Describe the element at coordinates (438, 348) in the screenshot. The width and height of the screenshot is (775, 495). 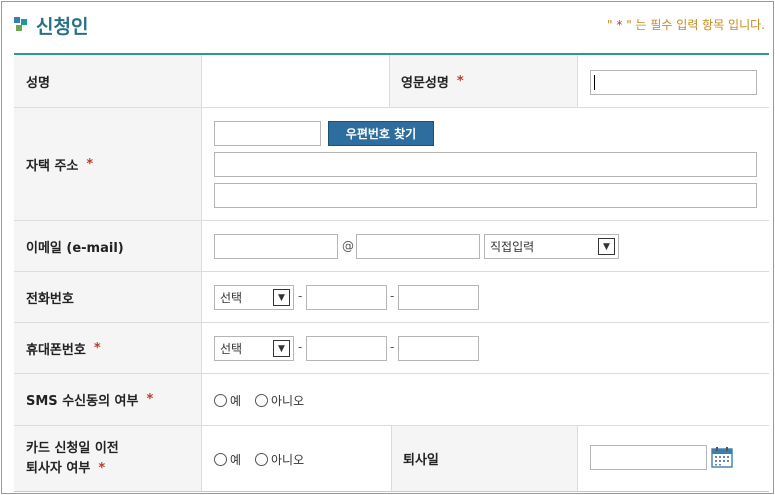
I see `mobile-last-input` at that location.